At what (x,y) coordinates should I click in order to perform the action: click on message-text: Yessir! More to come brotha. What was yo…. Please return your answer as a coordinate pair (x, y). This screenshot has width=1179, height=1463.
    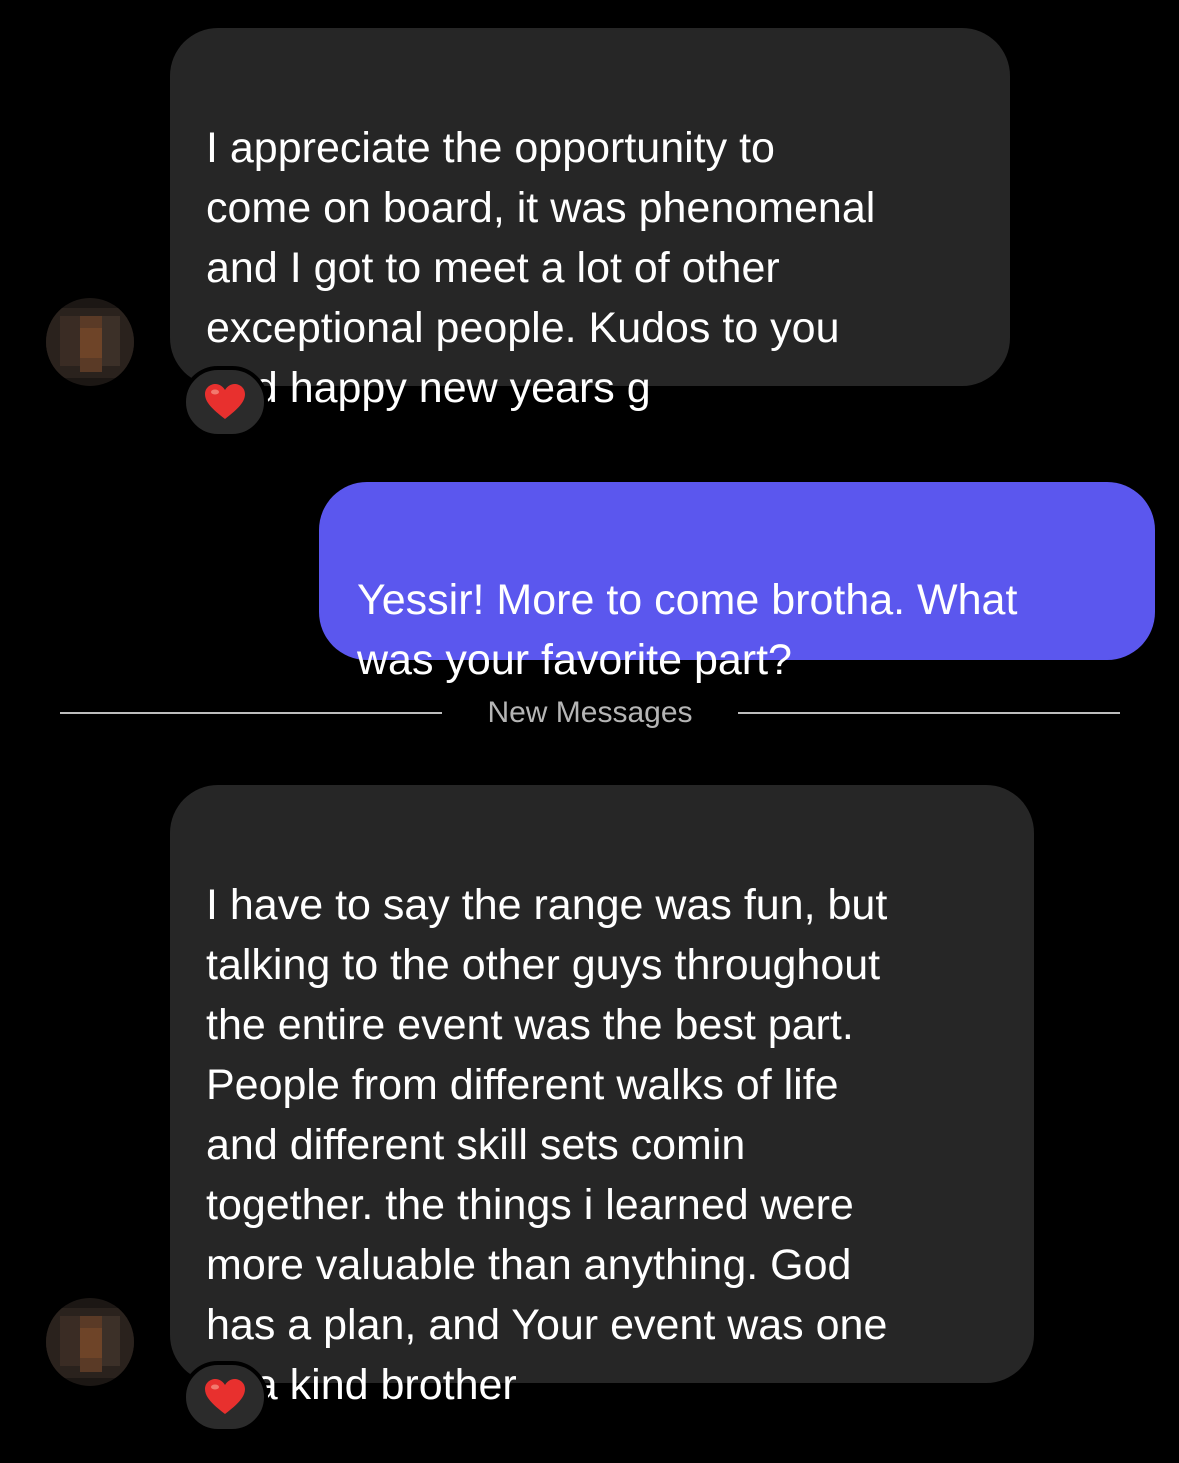
    Looking at the image, I should click on (687, 630).